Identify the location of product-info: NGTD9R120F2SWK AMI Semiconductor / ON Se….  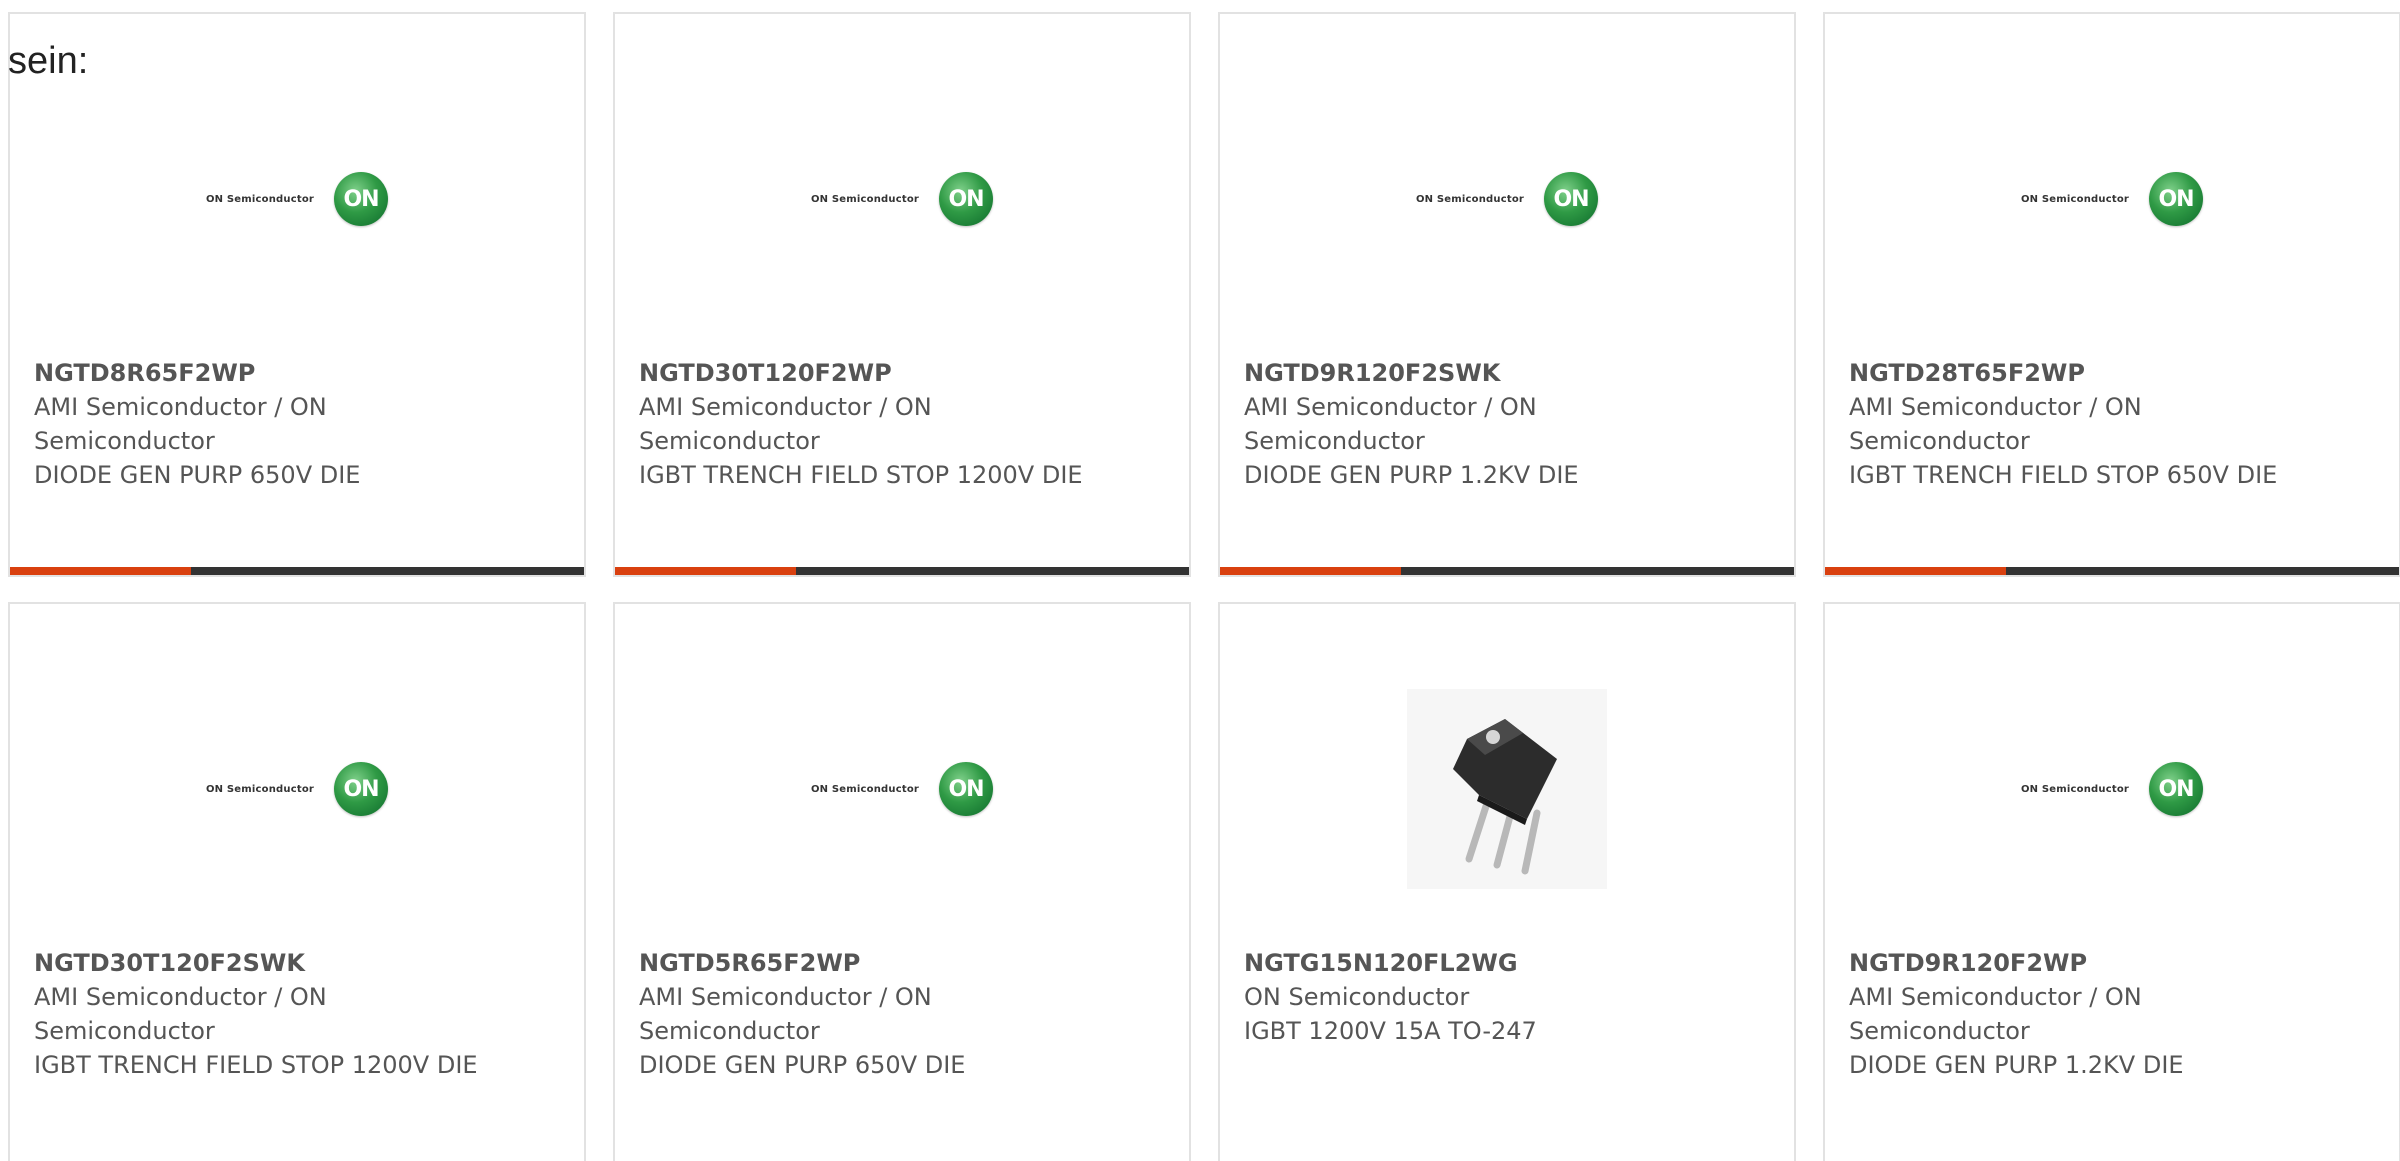
(1479, 424).